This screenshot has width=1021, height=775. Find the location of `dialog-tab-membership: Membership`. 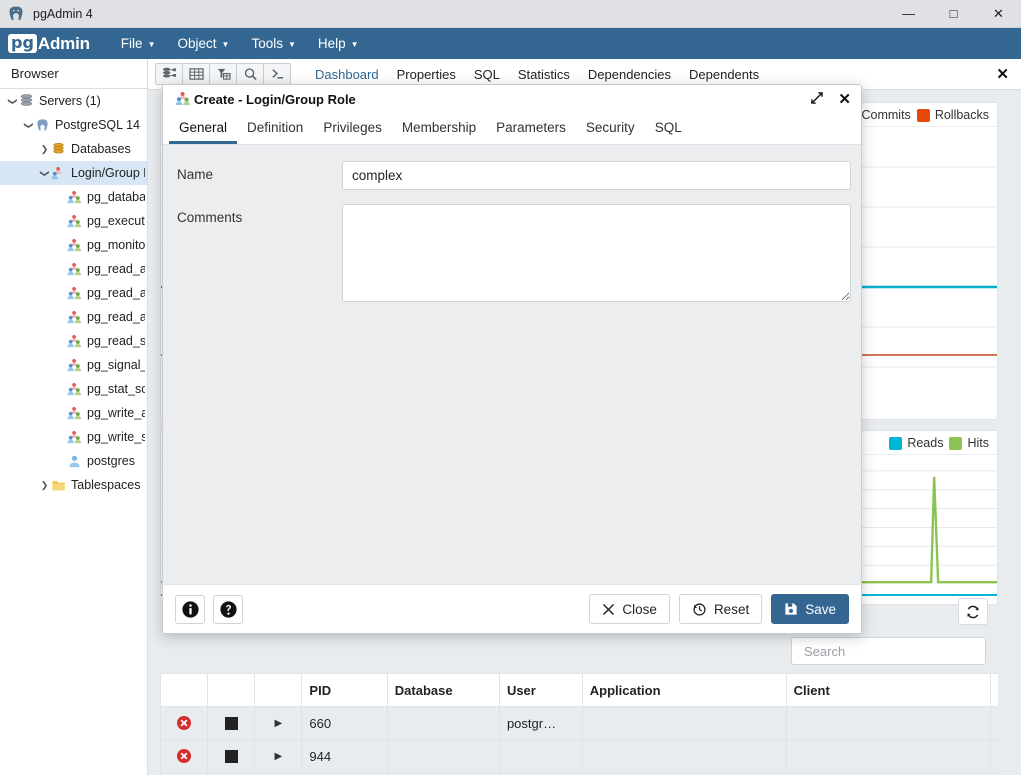

dialog-tab-membership: Membership is located at coordinates (439, 128).